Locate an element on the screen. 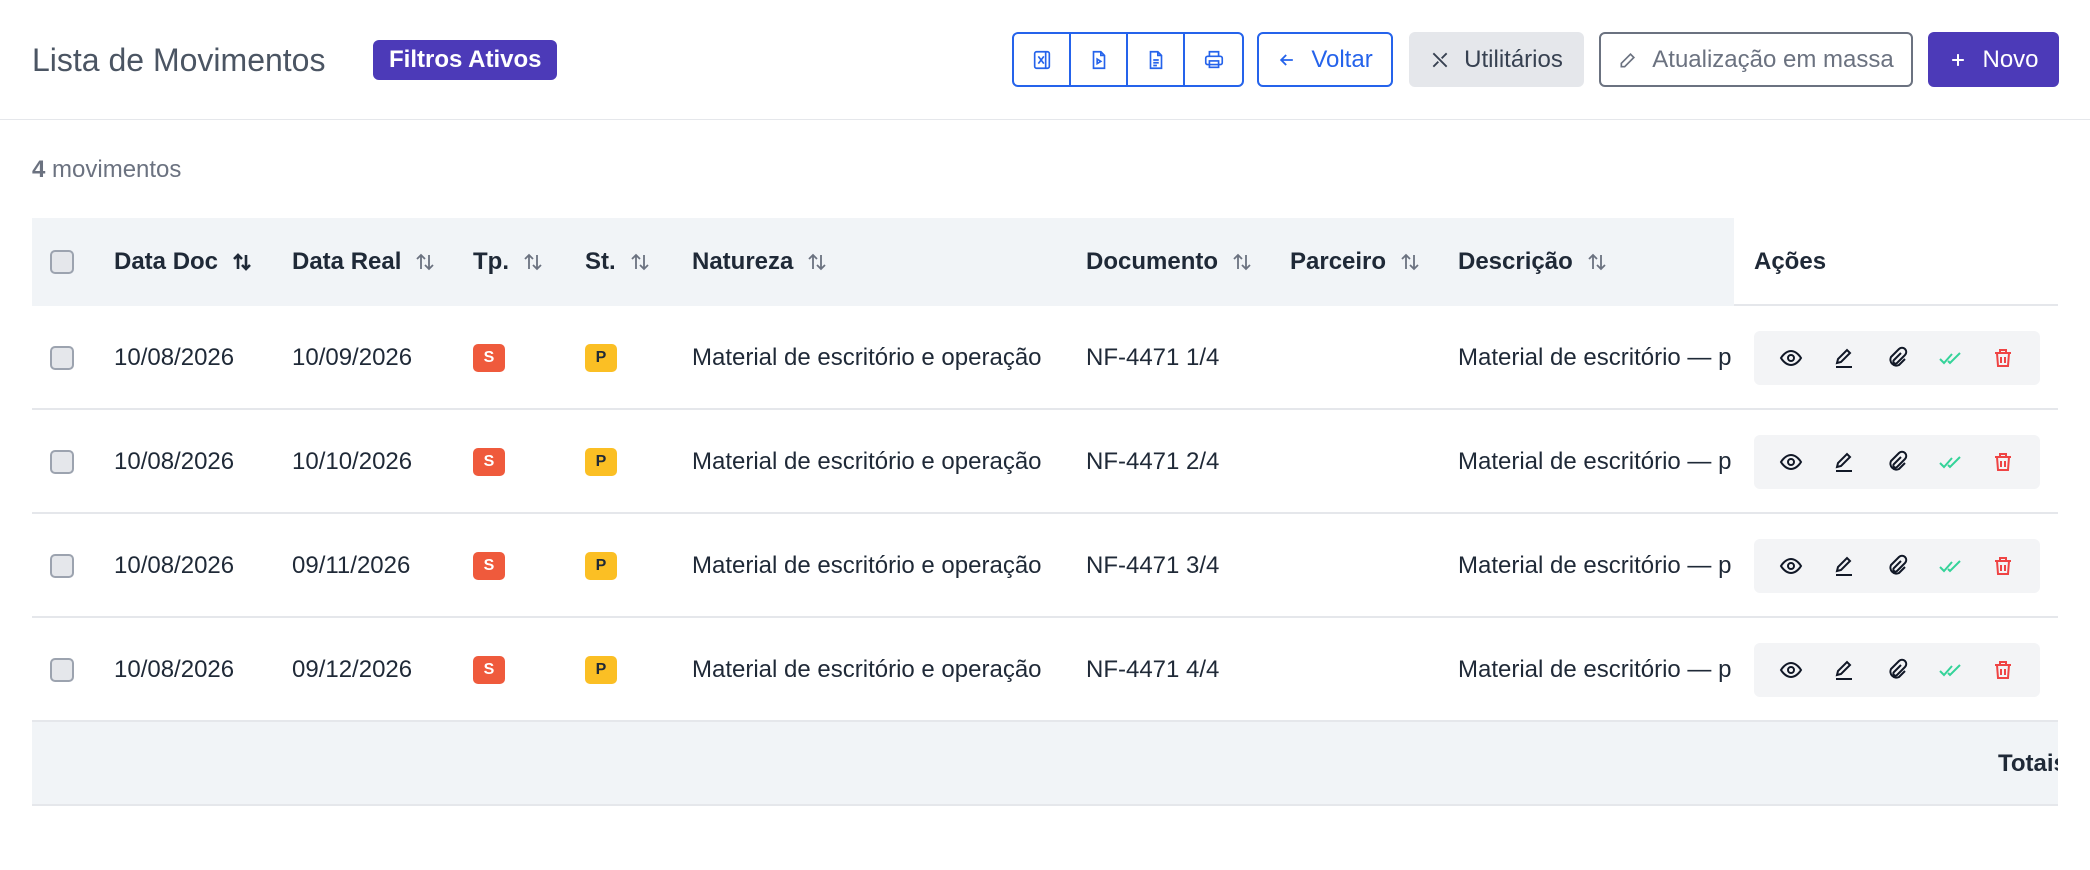 The width and height of the screenshot is (2090, 870). export-pdf-button is located at coordinates (1099, 59).